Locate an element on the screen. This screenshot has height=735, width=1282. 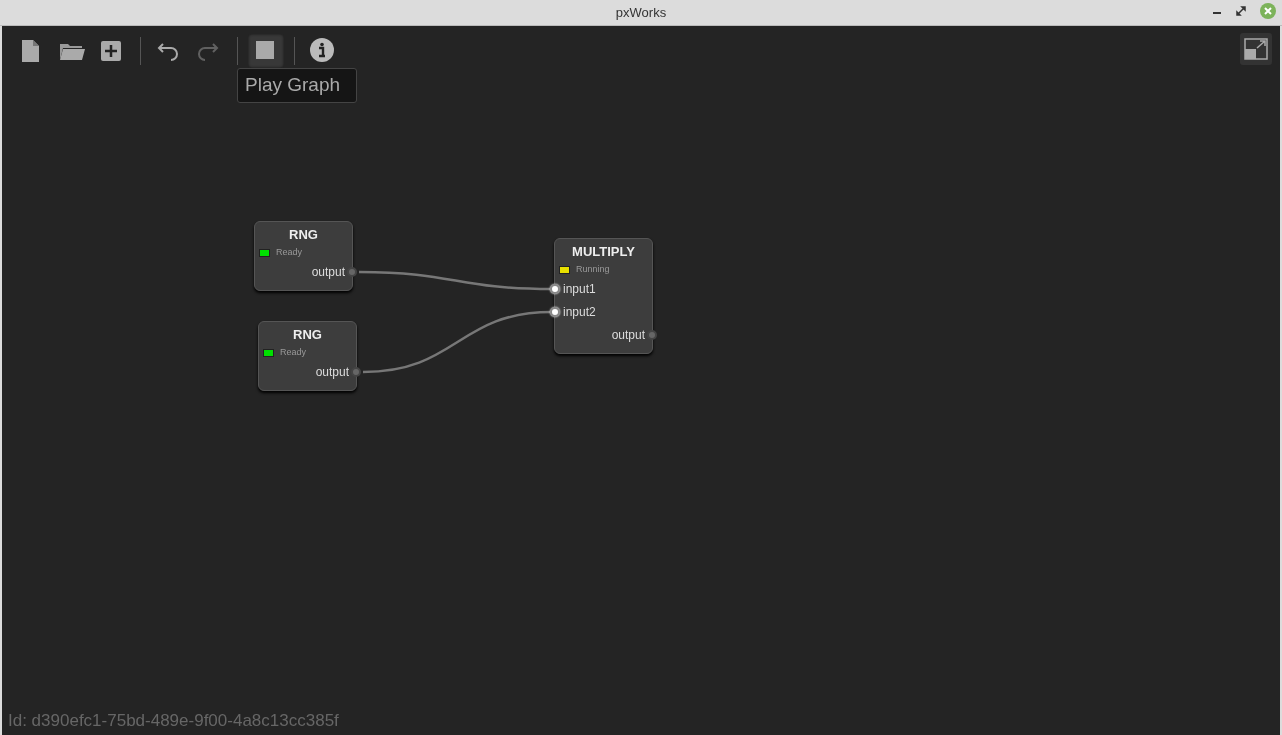
window-title: pxWorks is located at coordinates (641, 12).